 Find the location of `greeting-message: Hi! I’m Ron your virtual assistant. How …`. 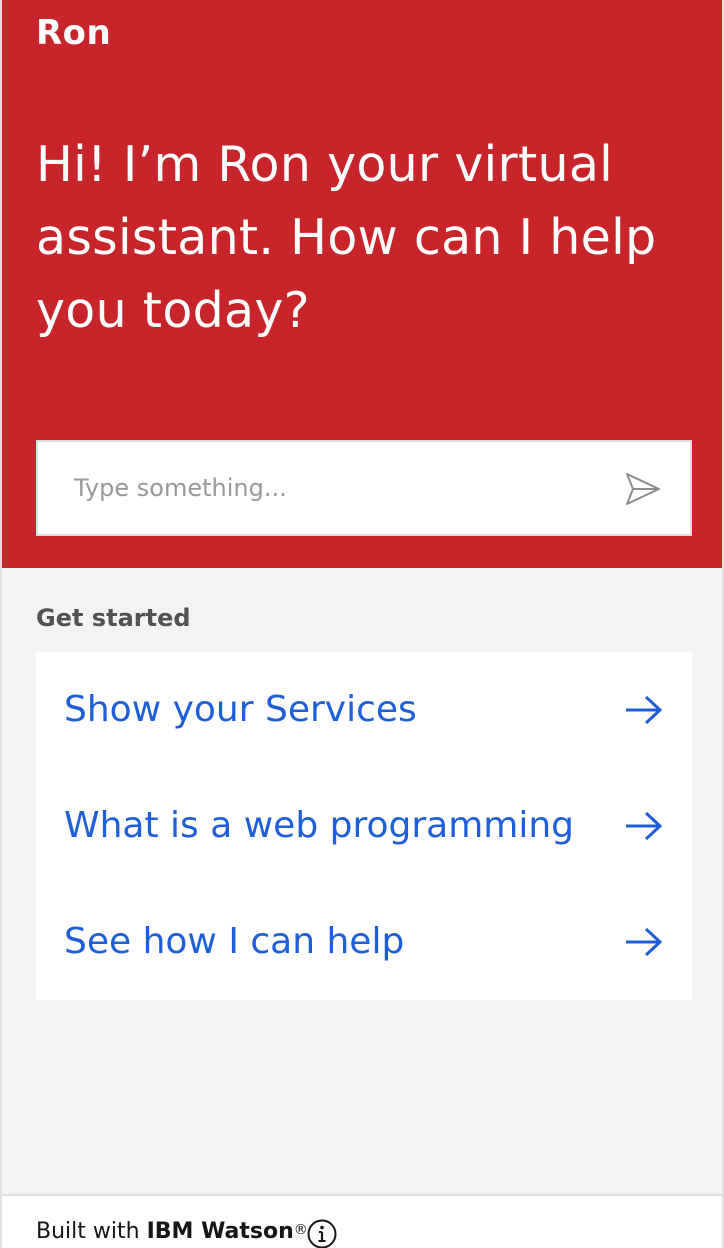

greeting-message: Hi! I’m Ron your virtual assistant. How … is located at coordinates (346, 237).